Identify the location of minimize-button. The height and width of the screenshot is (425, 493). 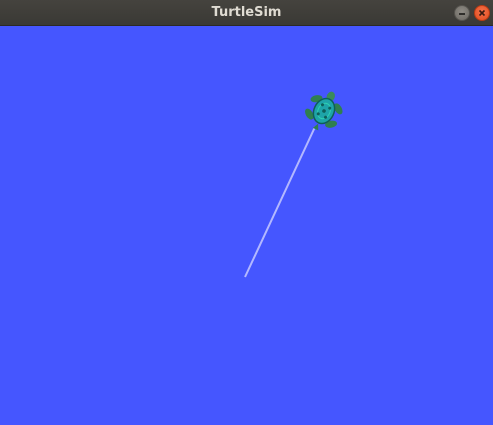
(462, 13).